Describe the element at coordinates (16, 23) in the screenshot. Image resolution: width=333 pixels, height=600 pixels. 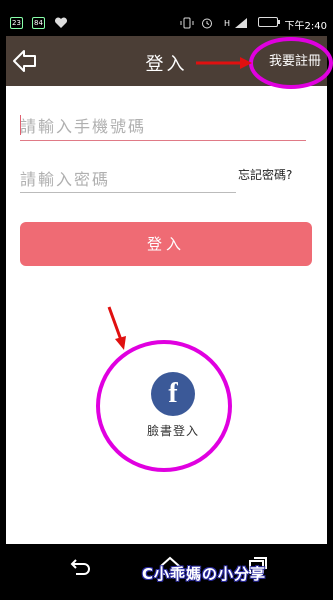
I see `notification-icon: 23` at that location.